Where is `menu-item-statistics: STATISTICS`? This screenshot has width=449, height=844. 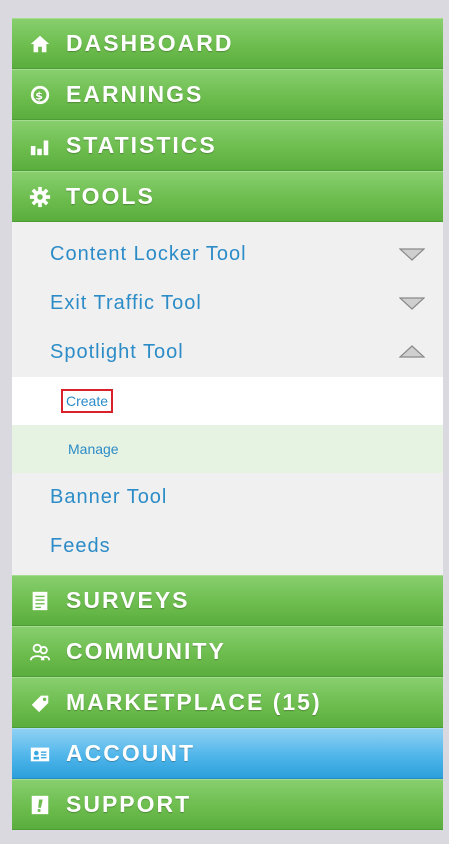 menu-item-statistics: STATISTICS is located at coordinates (227, 145).